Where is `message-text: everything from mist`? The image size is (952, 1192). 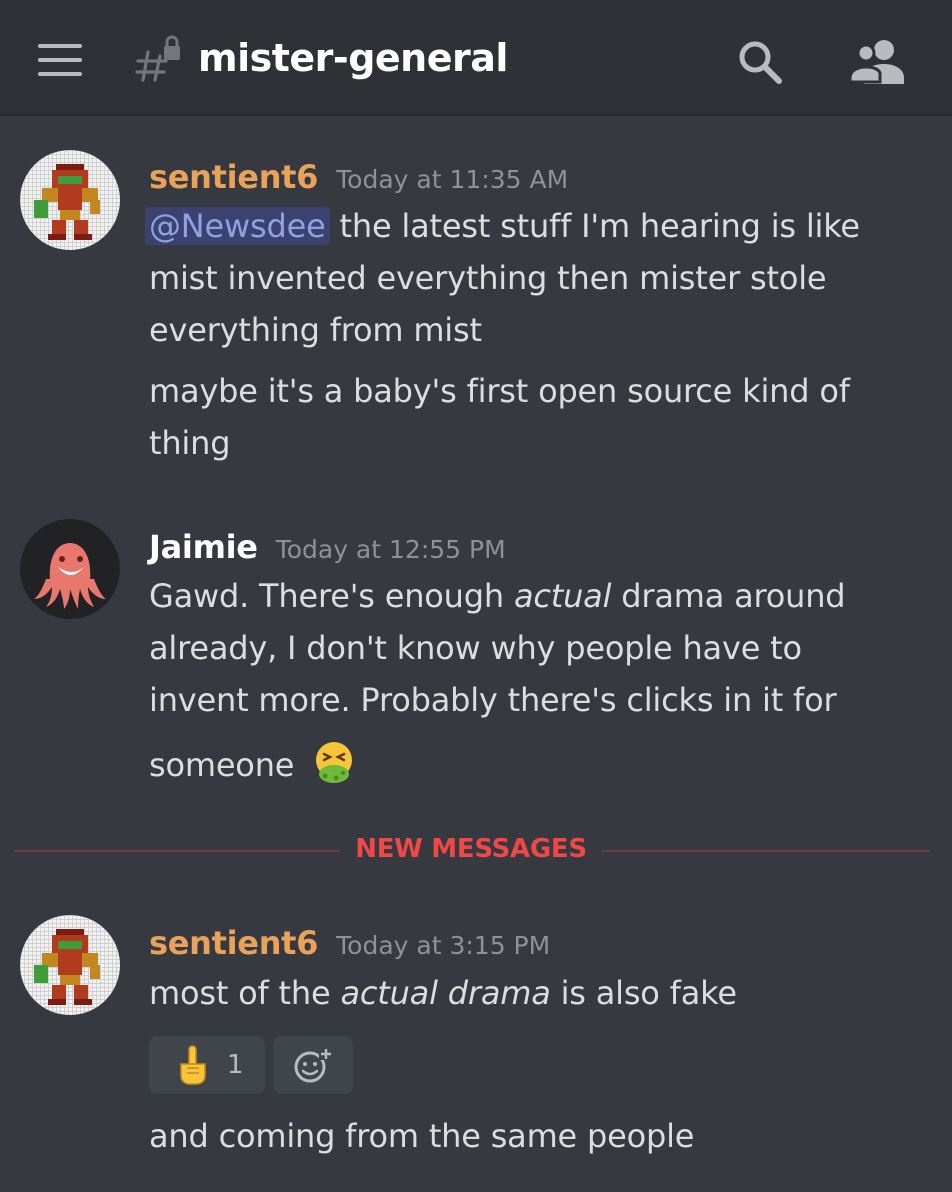
message-text: everything from mist is located at coordinates (315, 330).